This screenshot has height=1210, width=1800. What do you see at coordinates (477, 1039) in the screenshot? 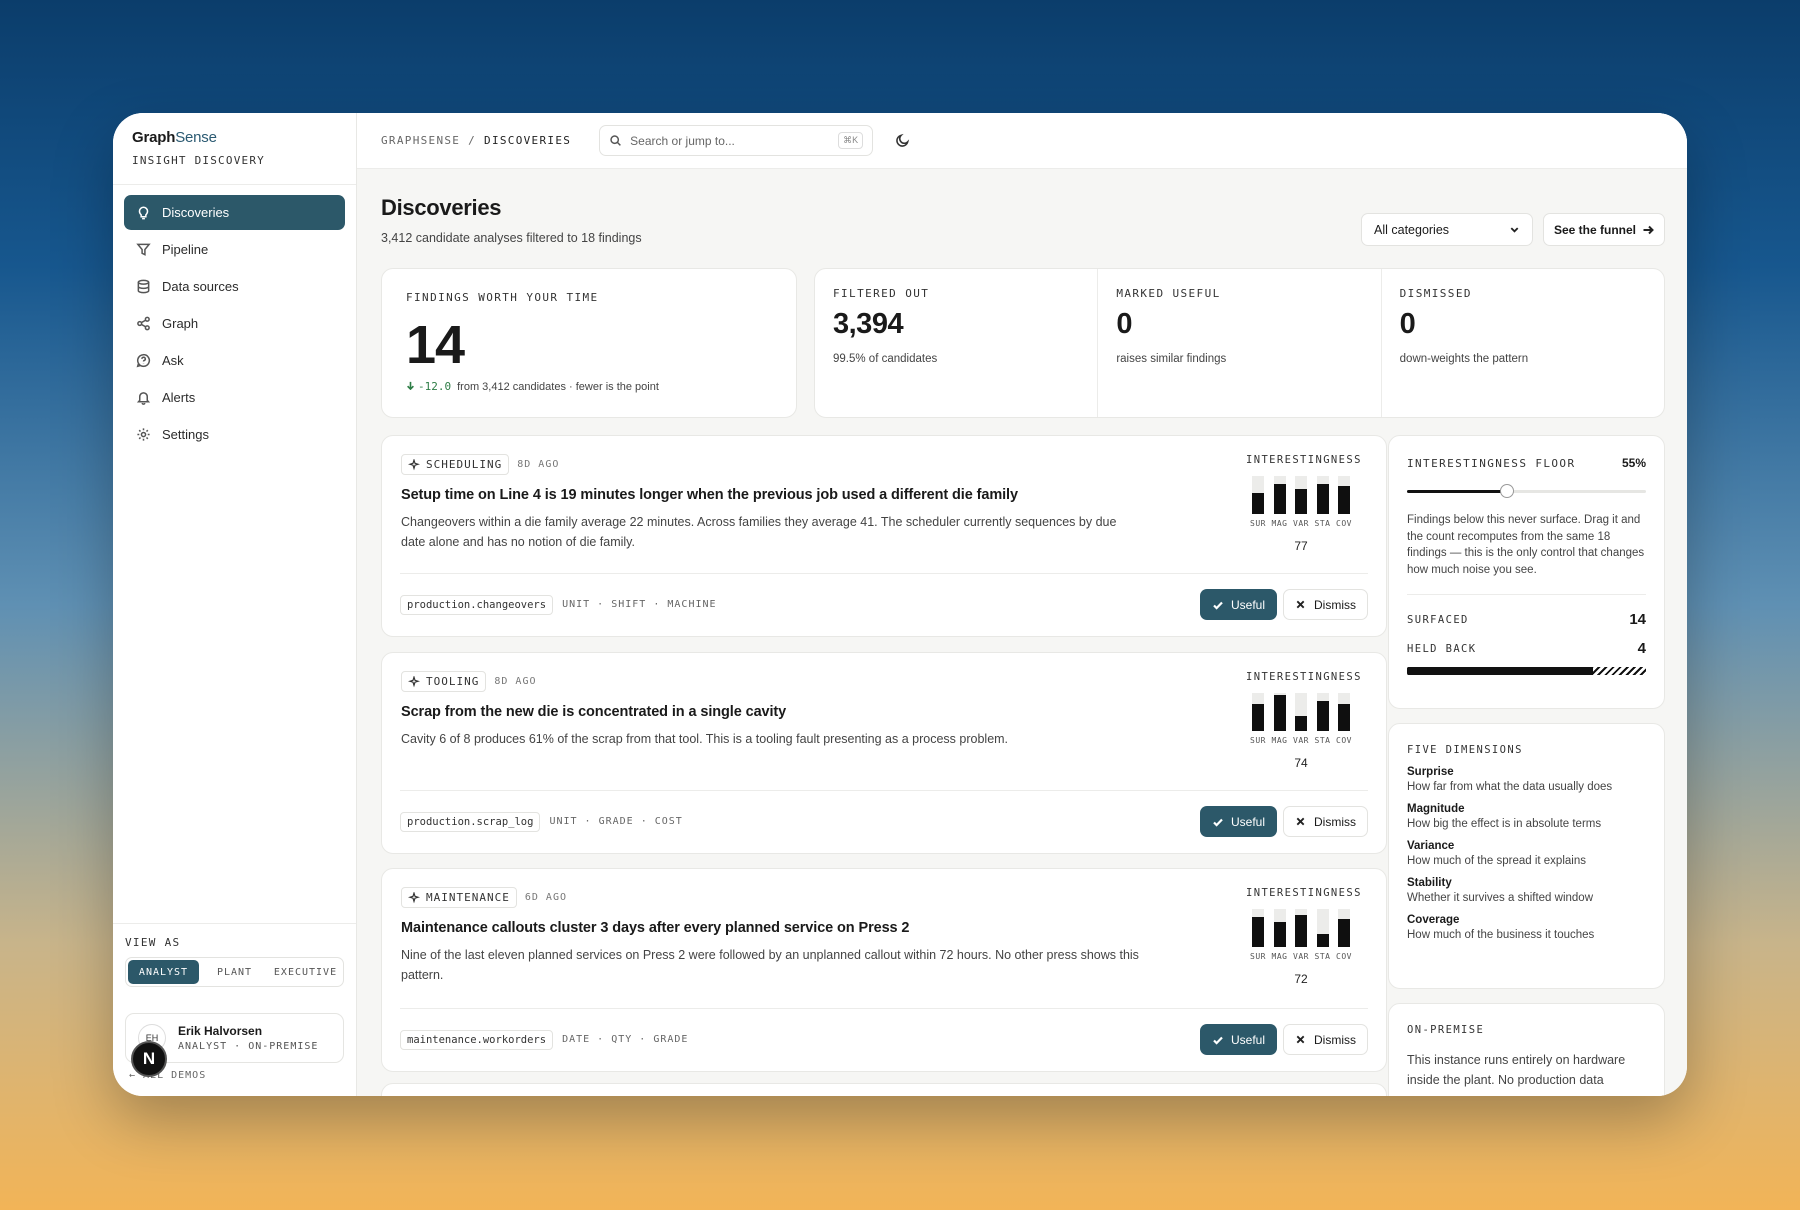
I see `source-table: maintenance.workorders` at bounding box center [477, 1039].